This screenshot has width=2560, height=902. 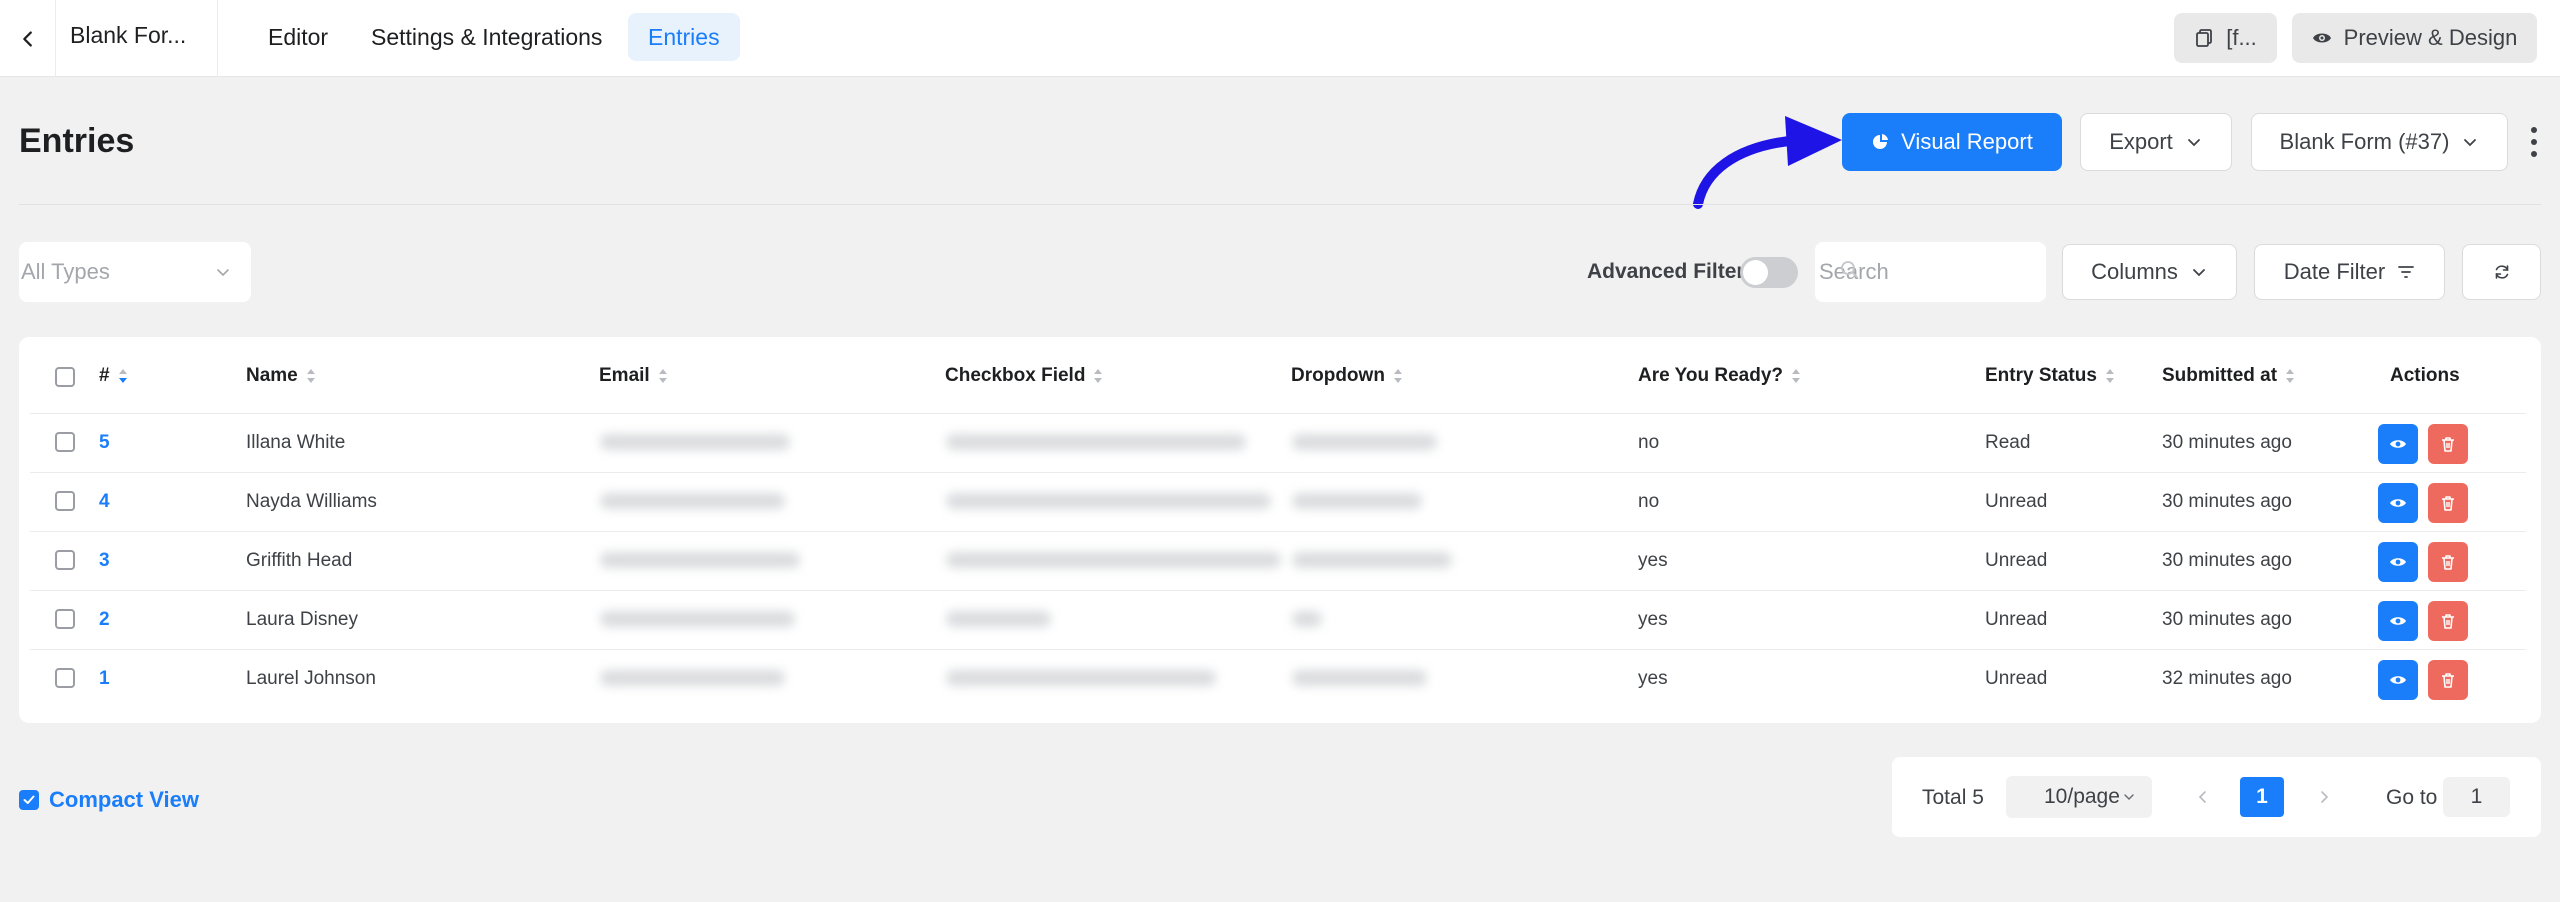 What do you see at coordinates (633, 376) in the screenshot?
I see `col-header-email: Email` at bounding box center [633, 376].